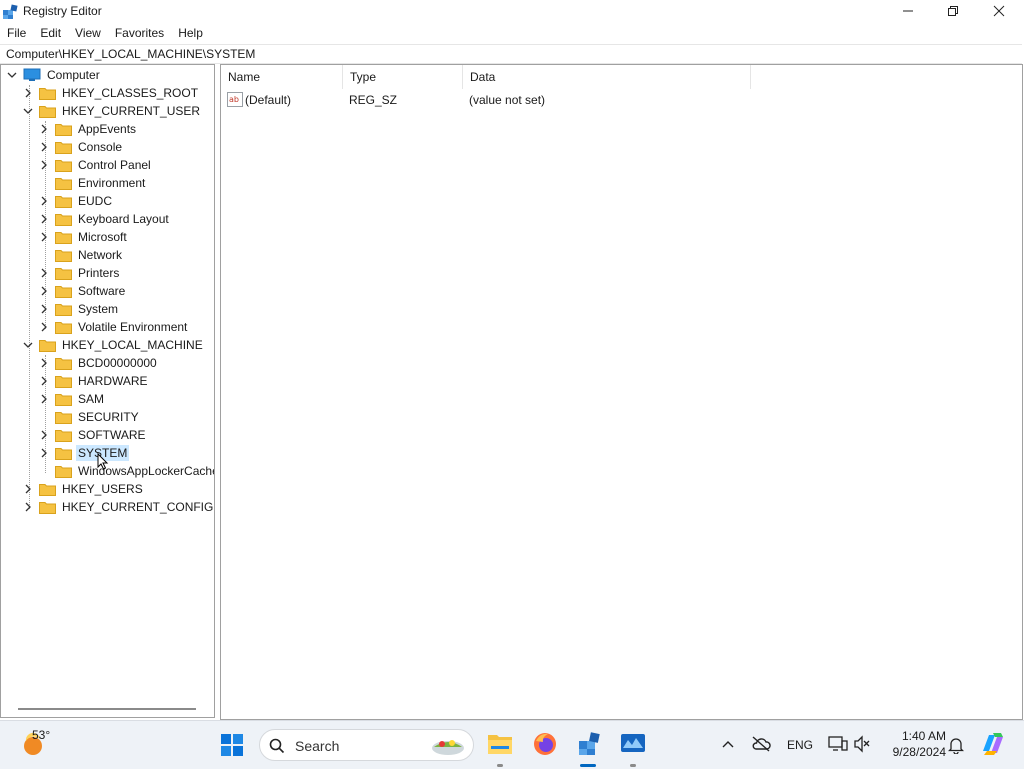 The width and height of the screenshot is (1024, 769). Describe the element at coordinates (126, 471) in the screenshot. I see `tree-item-windowsapplockercache: WindowsAppLockerCache` at that location.